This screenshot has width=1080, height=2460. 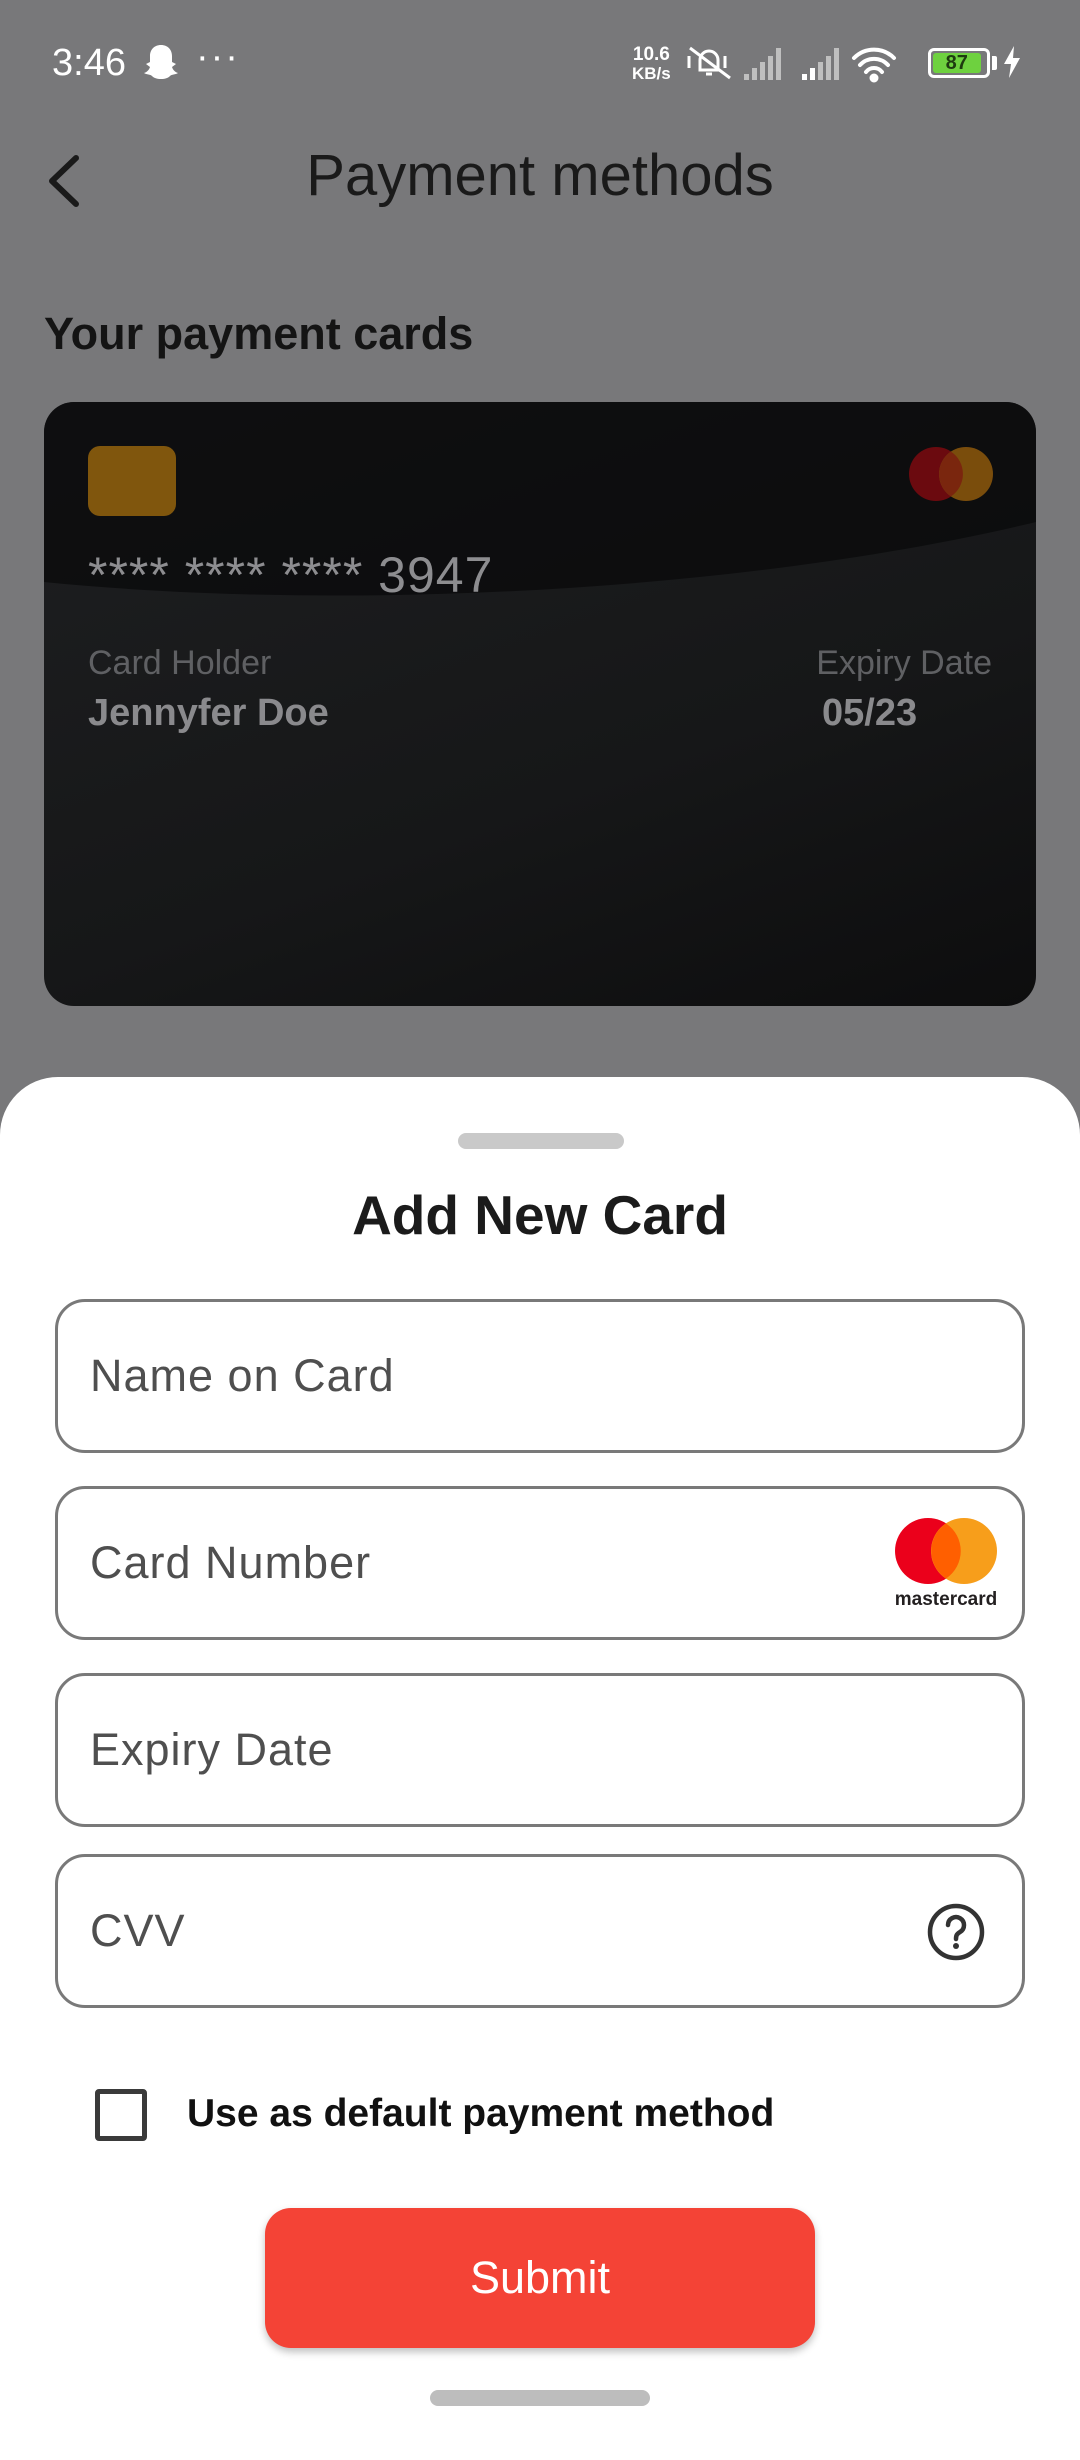 I want to click on sheet-title: Add New Card, so click(x=540, y=1215).